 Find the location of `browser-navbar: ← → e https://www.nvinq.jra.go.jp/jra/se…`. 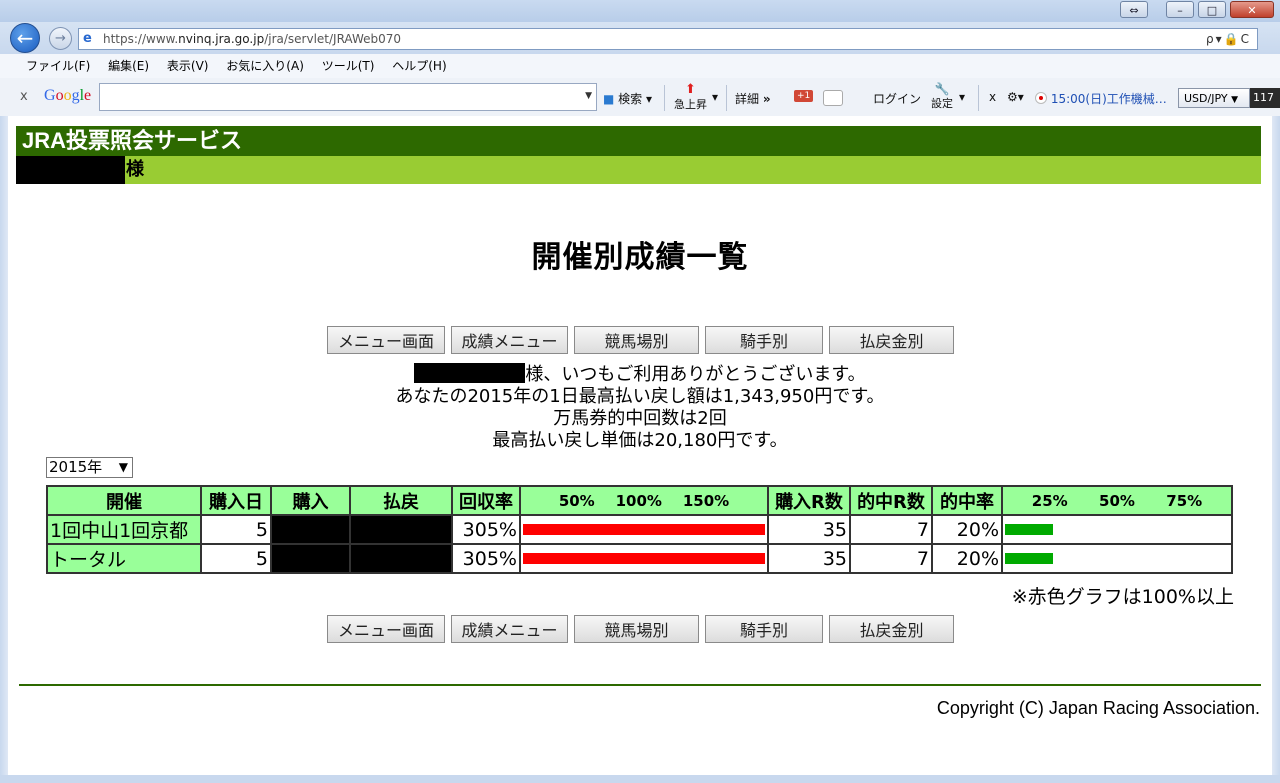

browser-navbar: ← → e https://www.nvinq.jra.go.jp/jra/se… is located at coordinates (640, 38).